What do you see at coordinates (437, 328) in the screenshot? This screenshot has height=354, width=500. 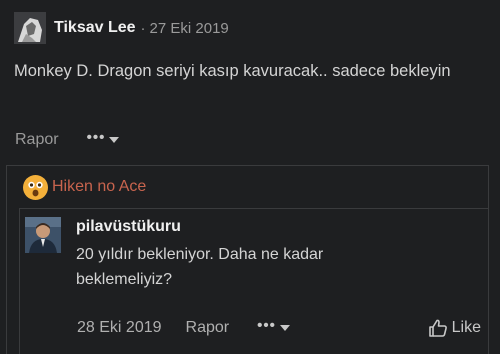 I see `thumbs-up-icon` at bounding box center [437, 328].